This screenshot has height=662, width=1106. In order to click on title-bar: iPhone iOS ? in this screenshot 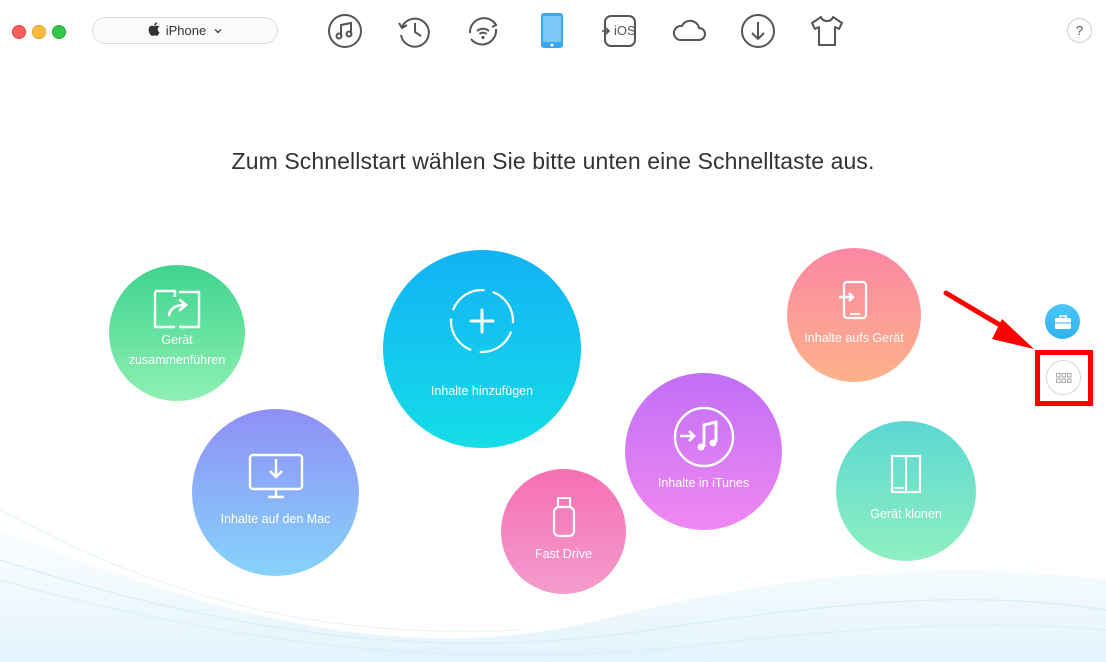, I will do `click(553, 31)`.